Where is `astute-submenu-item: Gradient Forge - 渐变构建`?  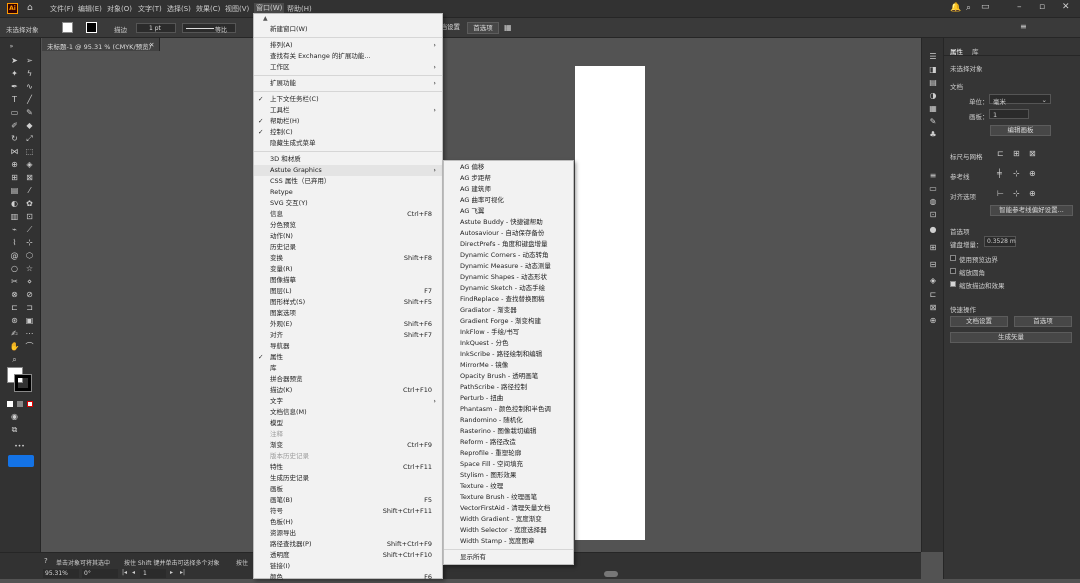 astute-submenu-item: Gradient Forge - 渐变构建 is located at coordinates (508, 321).